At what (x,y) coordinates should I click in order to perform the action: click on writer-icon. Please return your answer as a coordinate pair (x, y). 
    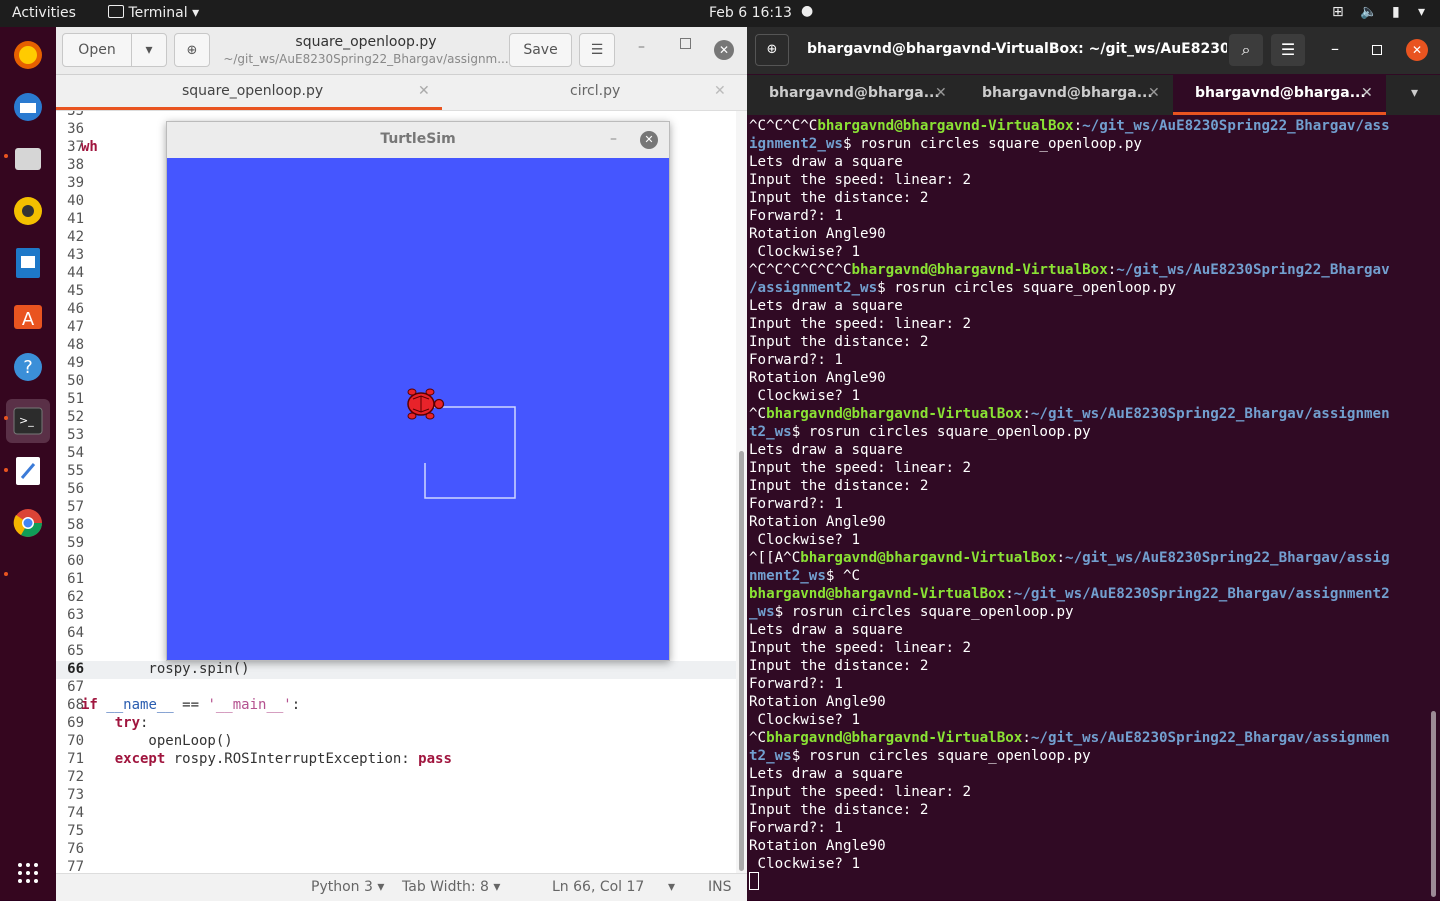
    Looking at the image, I should click on (28, 263).